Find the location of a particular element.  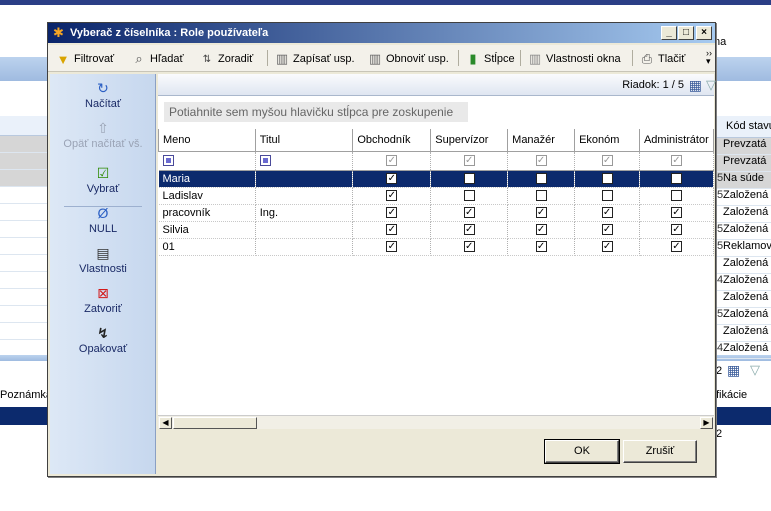

app-right-lower-filter-icon: ▽ is located at coordinates (755, 370).